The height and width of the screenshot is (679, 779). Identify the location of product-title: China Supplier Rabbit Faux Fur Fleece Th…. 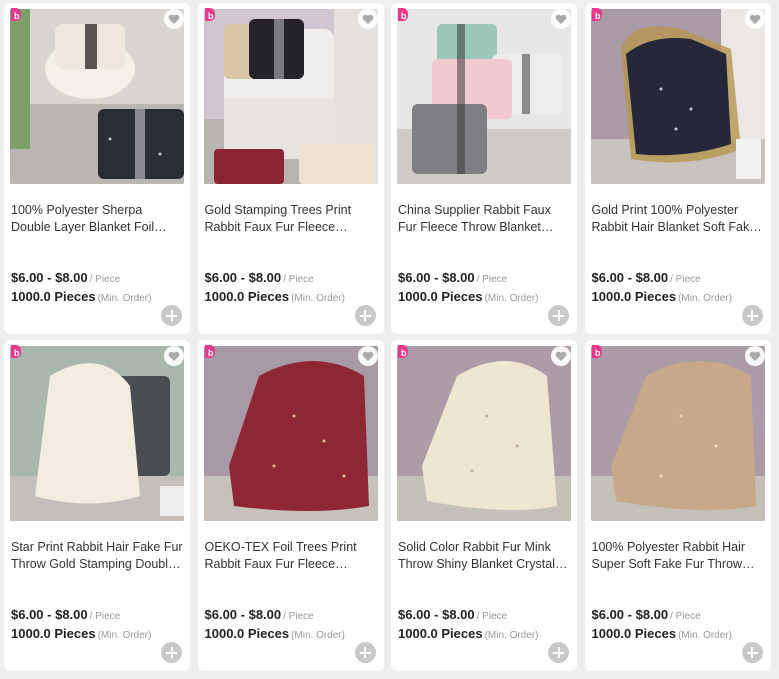
(484, 219).